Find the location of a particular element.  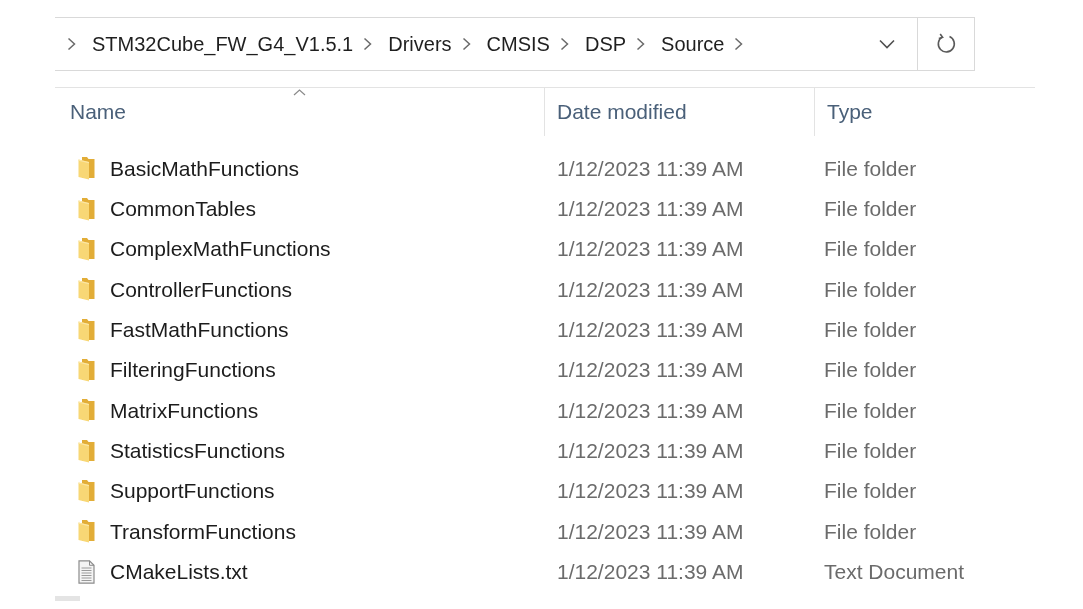

file-name: FastMathFunctions is located at coordinates (199, 329).